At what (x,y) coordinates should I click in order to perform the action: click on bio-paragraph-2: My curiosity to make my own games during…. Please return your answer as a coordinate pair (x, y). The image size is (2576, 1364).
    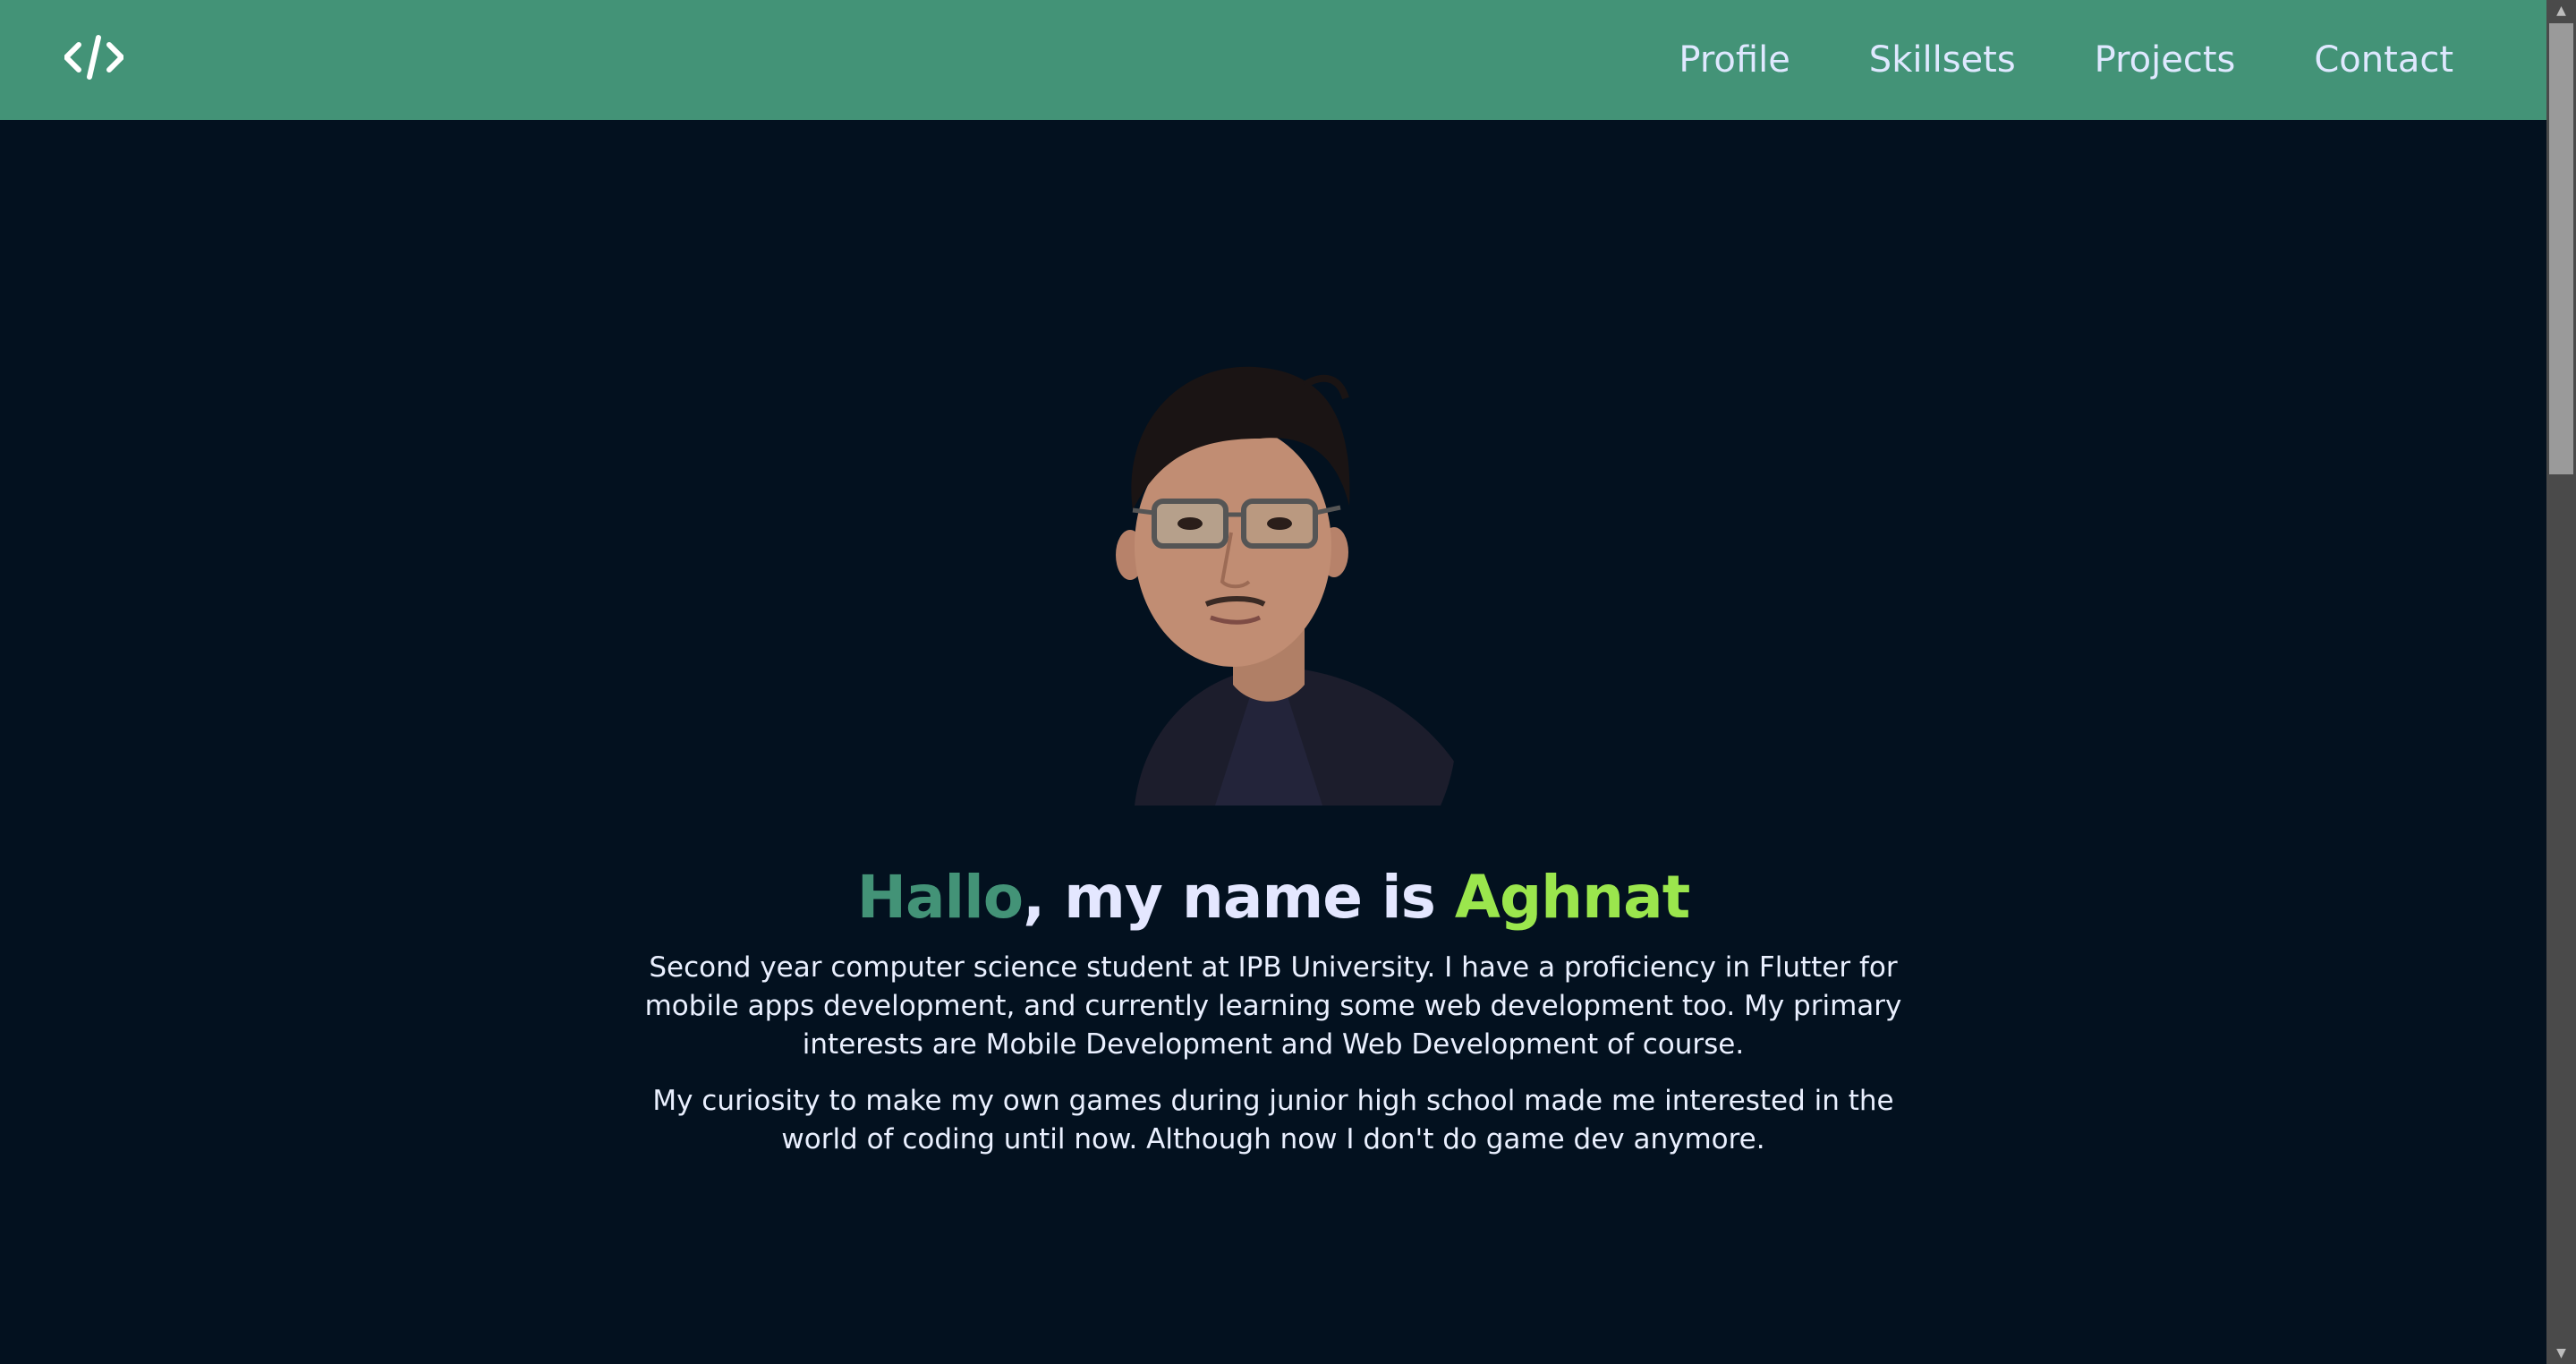
    Looking at the image, I should click on (1273, 1120).